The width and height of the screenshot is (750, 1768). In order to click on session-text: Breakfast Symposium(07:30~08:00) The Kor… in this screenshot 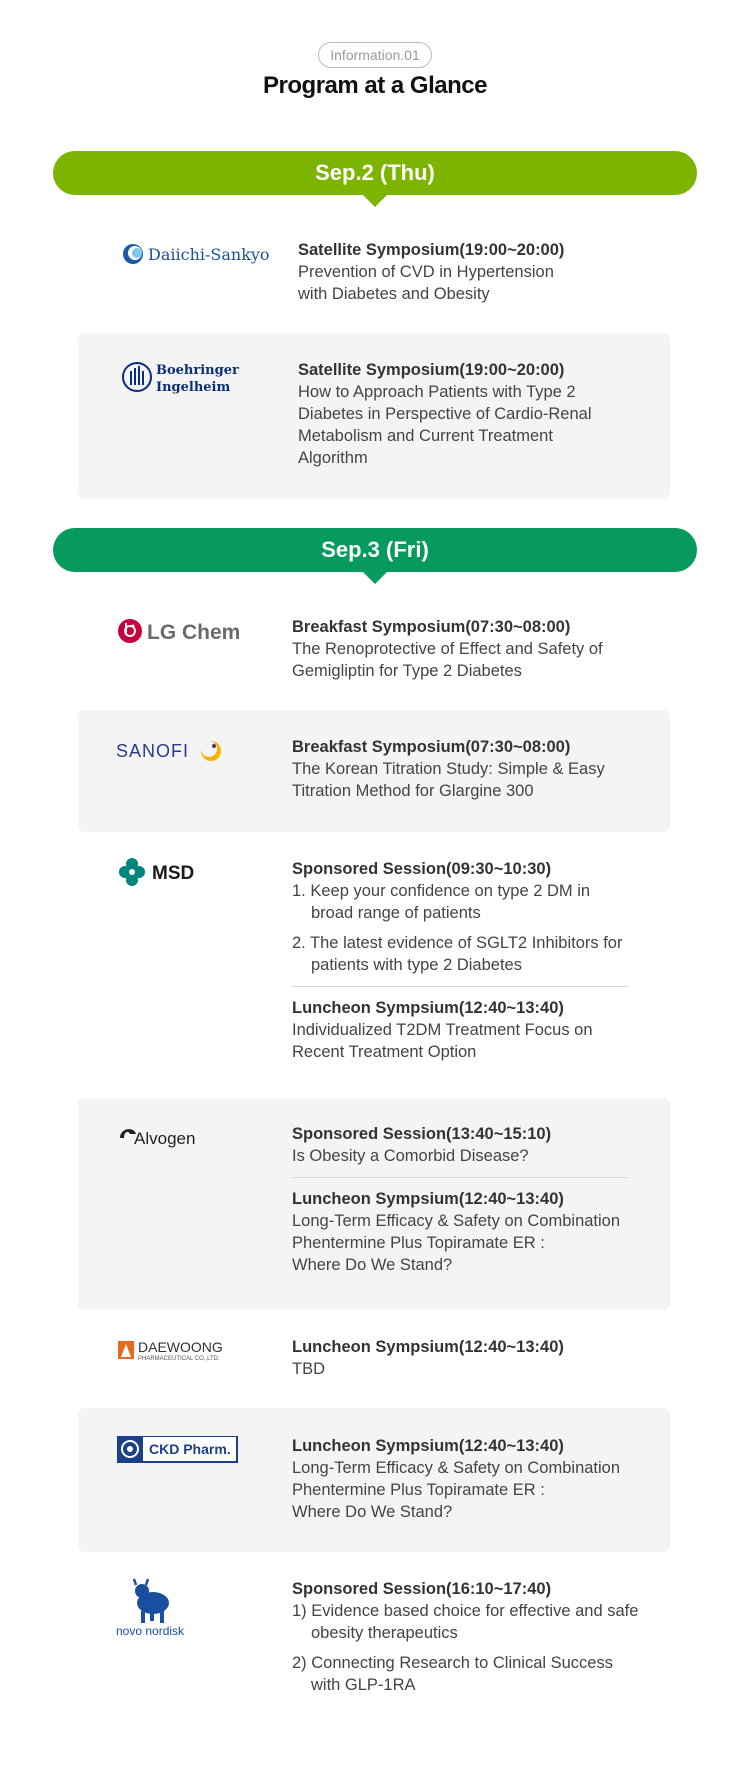, I will do `click(448, 769)`.